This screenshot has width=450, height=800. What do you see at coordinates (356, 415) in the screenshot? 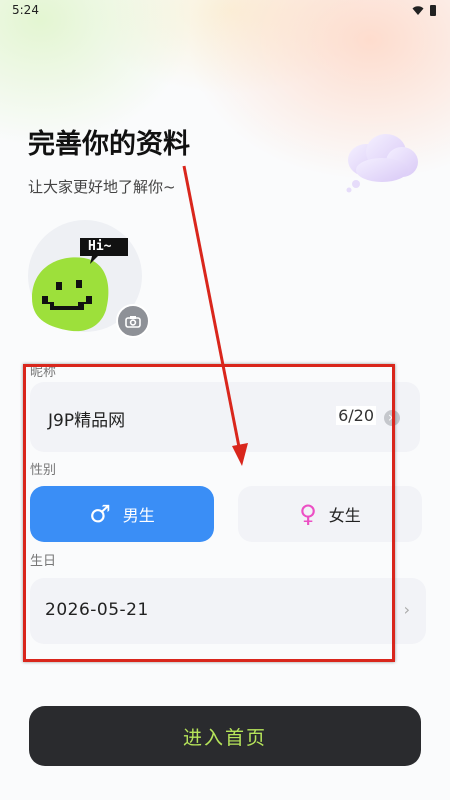
I see `nickname-char-count: 6/20` at bounding box center [356, 415].